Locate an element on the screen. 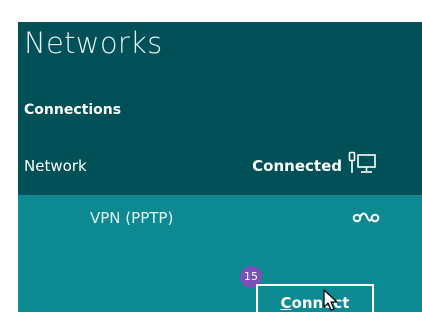  network-connection-item: Network Connected is located at coordinates (220, 164).